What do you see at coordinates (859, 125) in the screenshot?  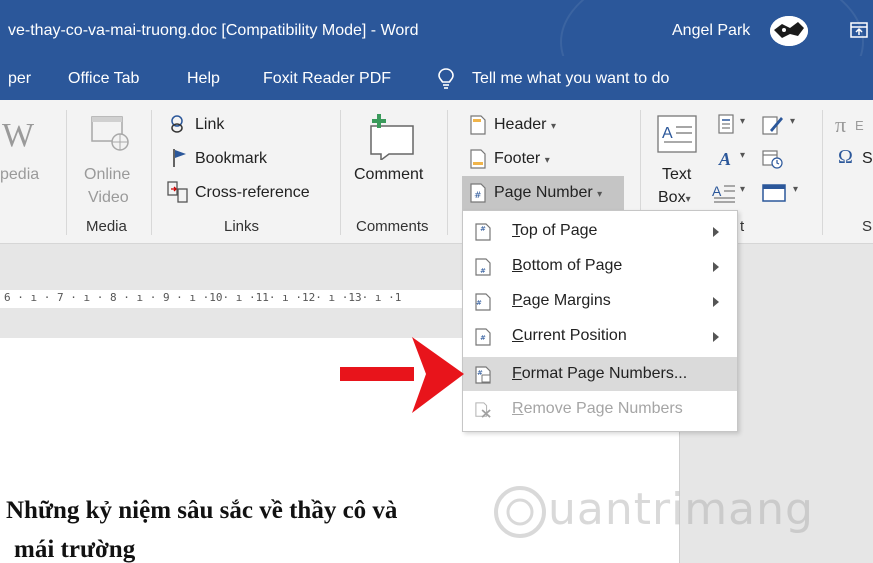 I see `equation-label: E` at bounding box center [859, 125].